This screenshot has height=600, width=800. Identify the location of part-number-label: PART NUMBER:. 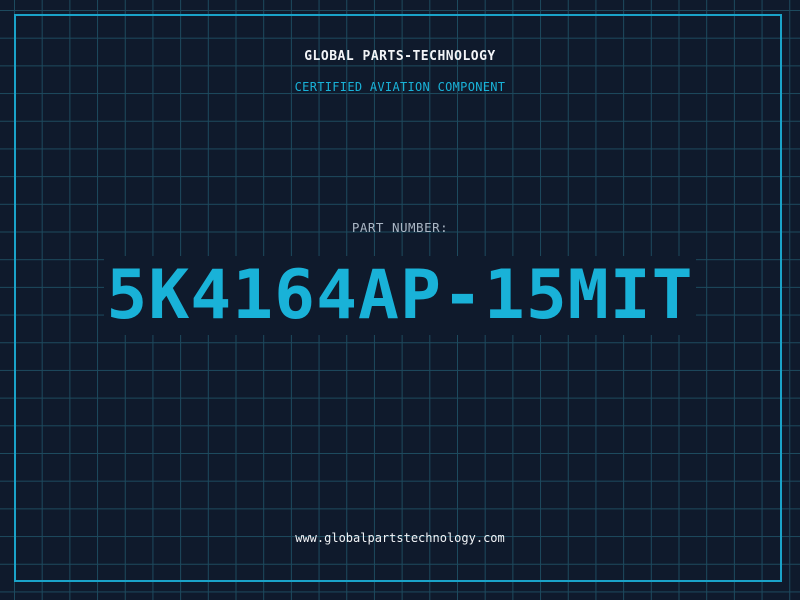
(400, 227).